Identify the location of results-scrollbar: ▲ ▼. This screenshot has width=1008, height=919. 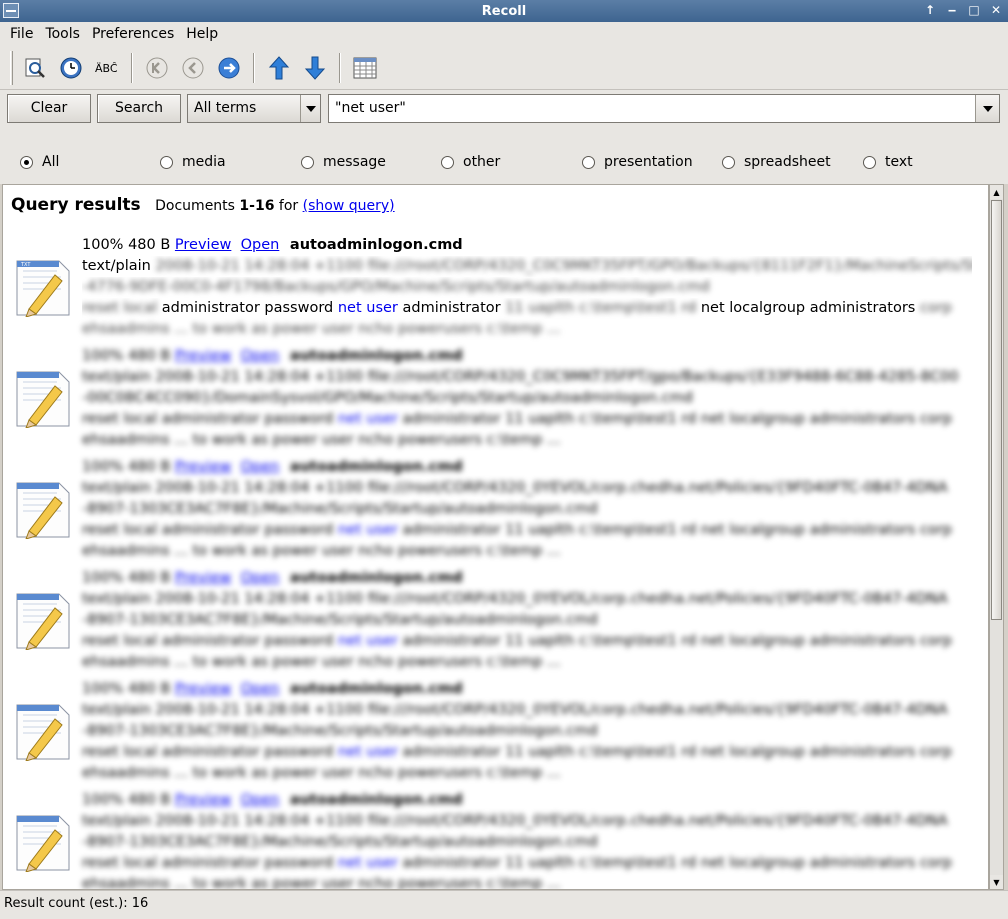
(996, 537).